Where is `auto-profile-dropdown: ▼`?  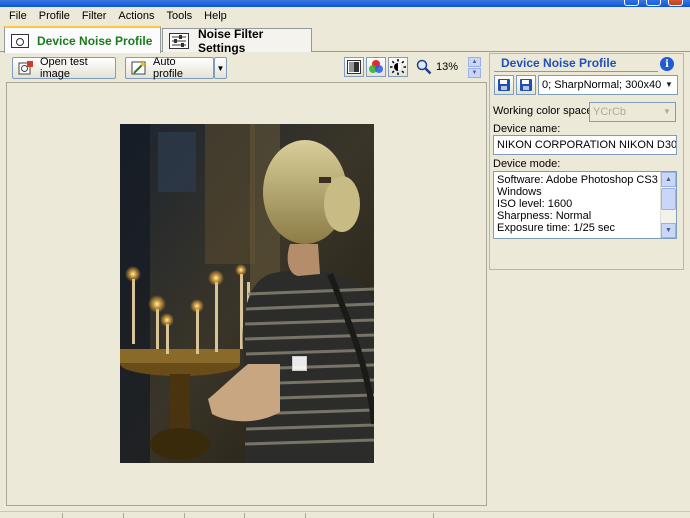 auto-profile-dropdown: ▼ is located at coordinates (220, 68).